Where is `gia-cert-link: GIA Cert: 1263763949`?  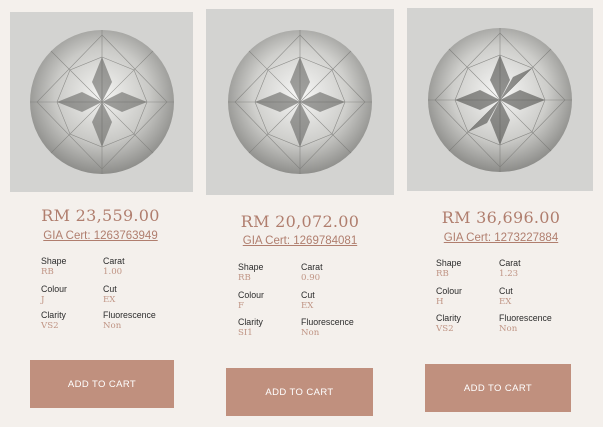 gia-cert-link: GIA Cert: 1263763949 is located at coordinates (100, 236).